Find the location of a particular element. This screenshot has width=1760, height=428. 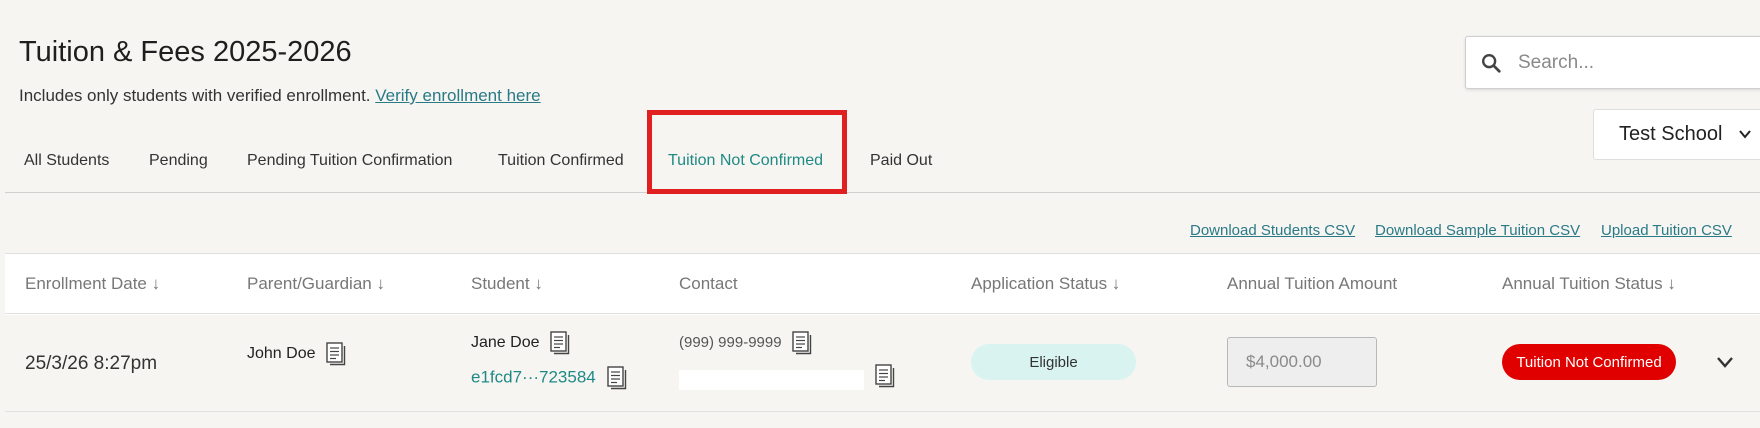

highlight-box is located at coordinates (747, 152).